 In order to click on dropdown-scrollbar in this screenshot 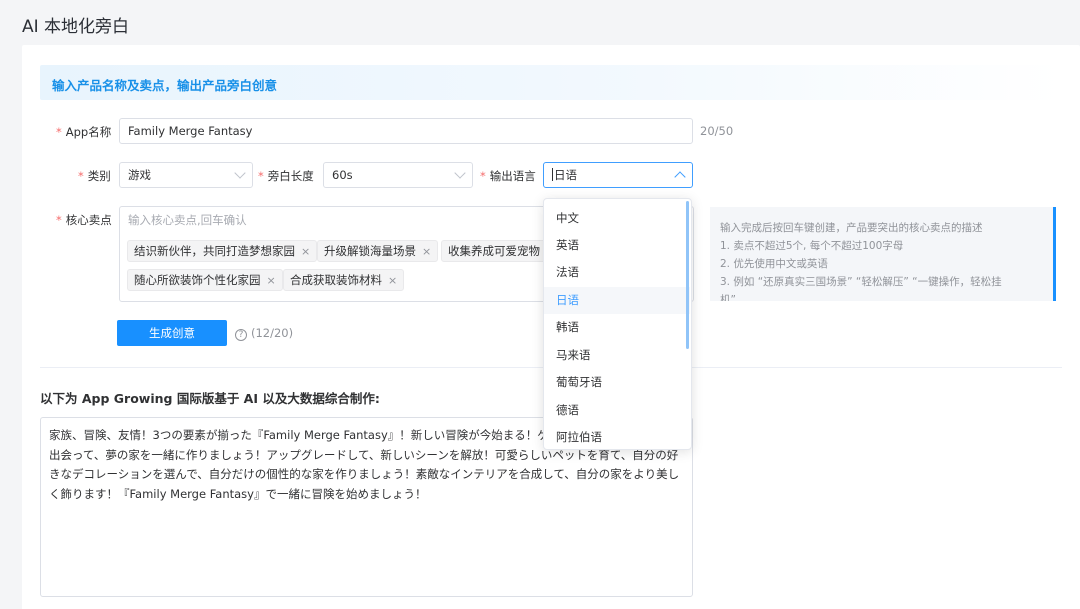, I will do `click(687, 275)`.